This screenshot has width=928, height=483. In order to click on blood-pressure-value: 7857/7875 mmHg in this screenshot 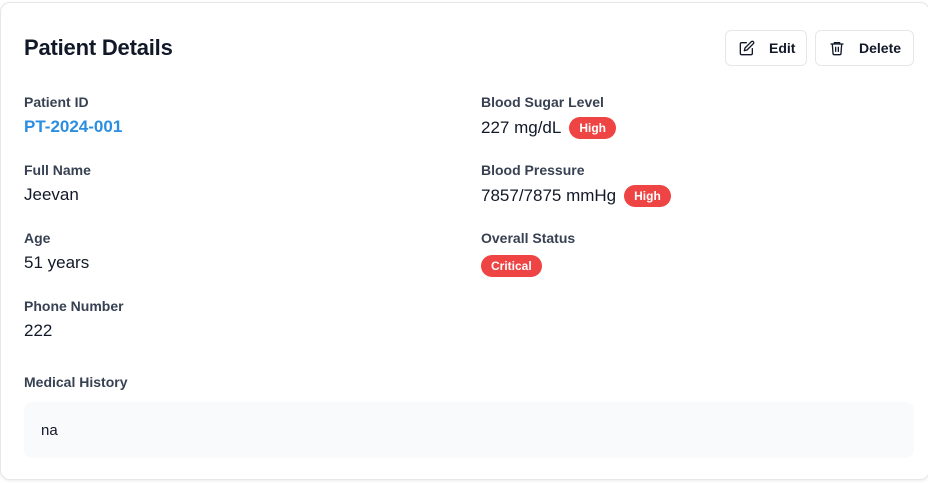, I will do `click(549, 195)`.